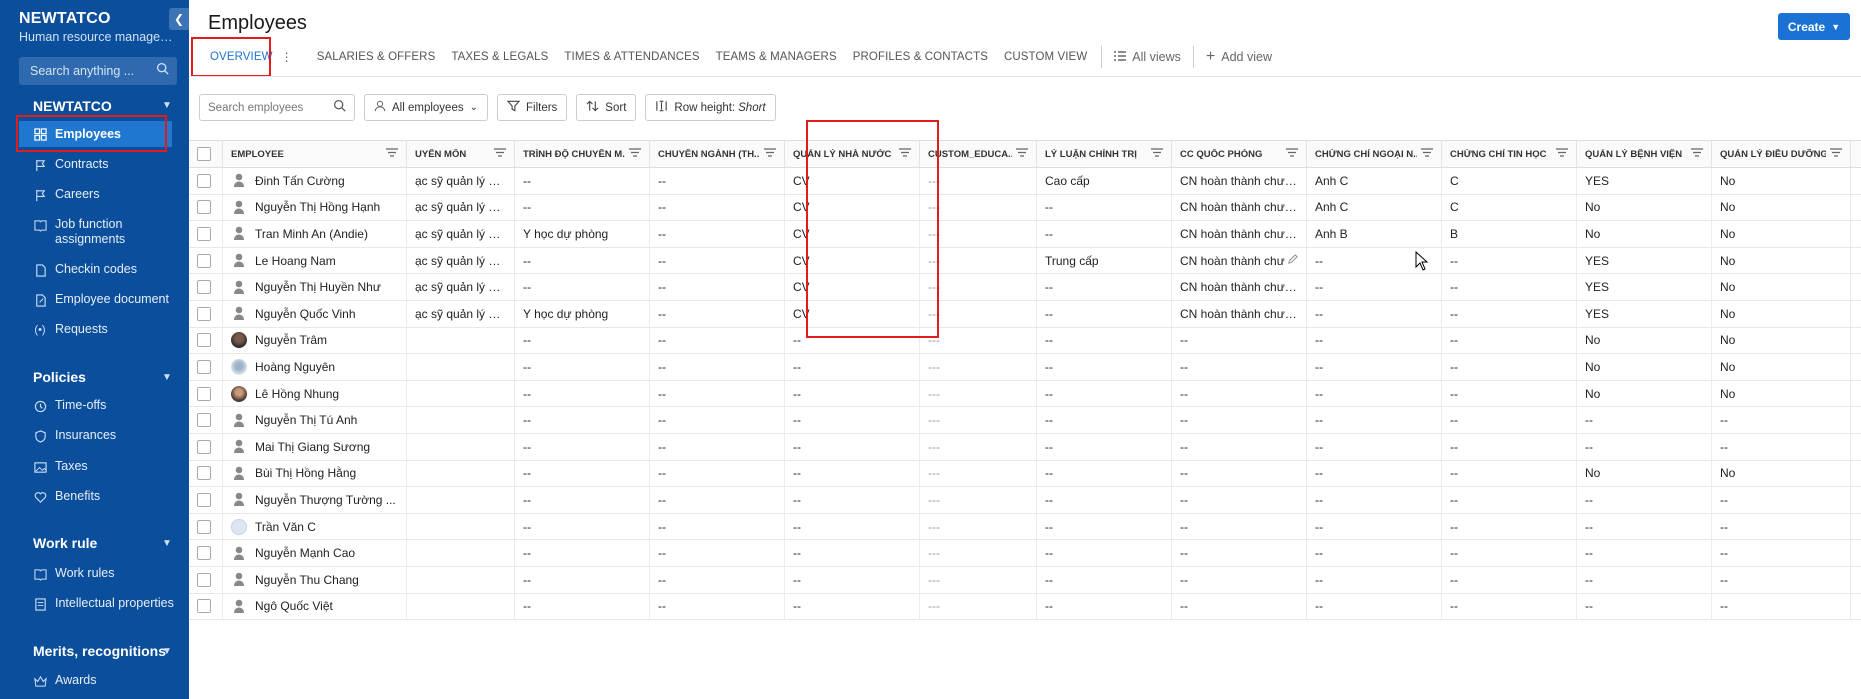 The height and width of the screenshot is (699, 1861). What do you see at coordinates (315, 207) in the screenshot?
I see `employee-name-cell: Nguyễn Thị Hồng Hạnh` at bounding box center [315, 207].